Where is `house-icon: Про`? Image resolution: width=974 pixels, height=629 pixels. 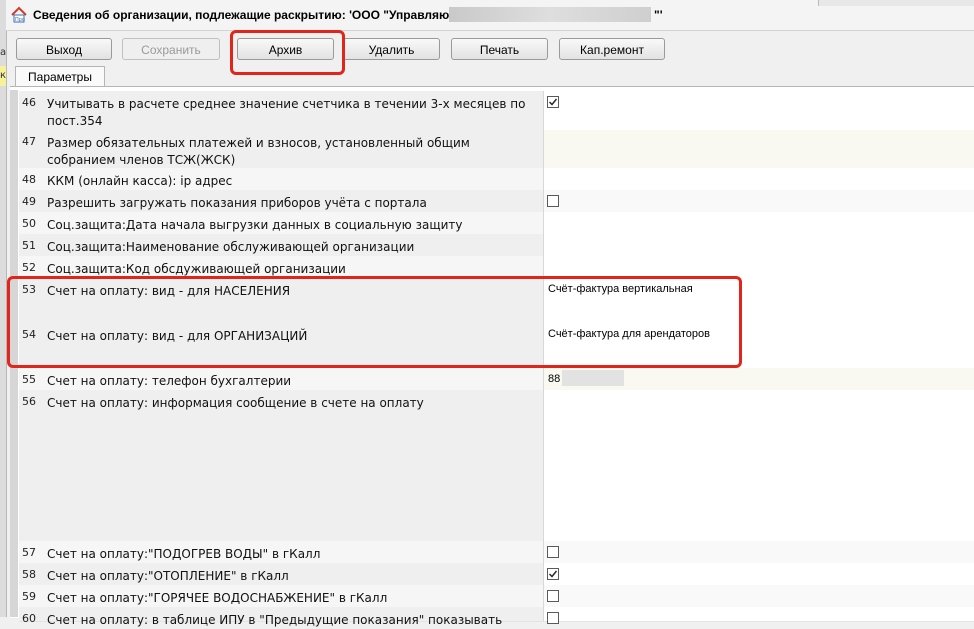 house-icon: Про is located at coordinates (19, 14).